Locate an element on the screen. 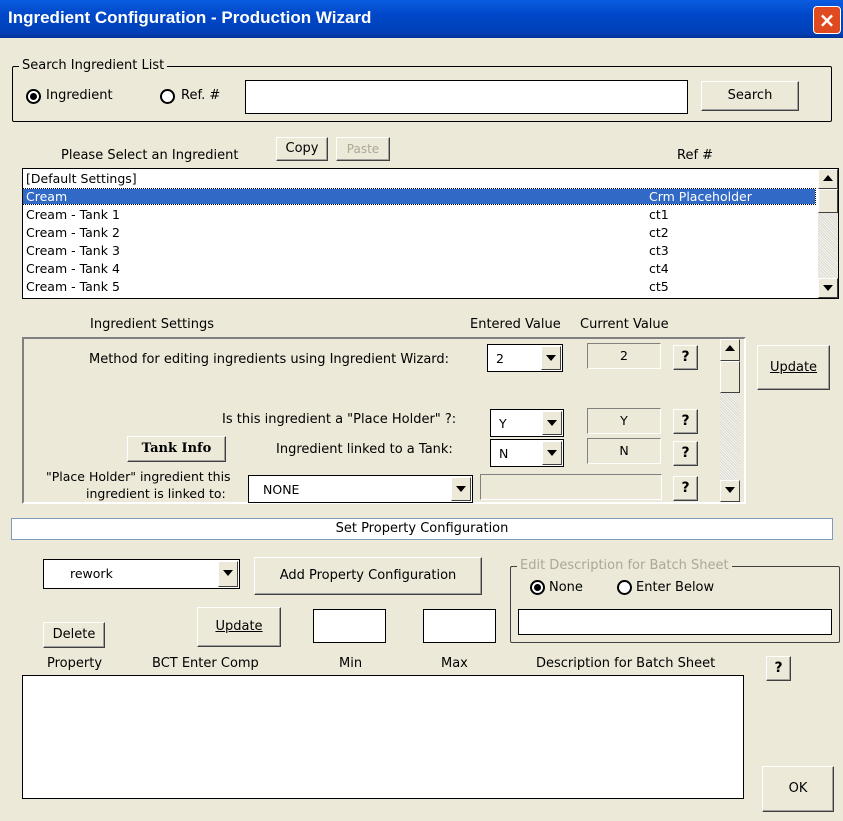 The image size is (843, 821). linked-current is located at coordinates (571, 487).